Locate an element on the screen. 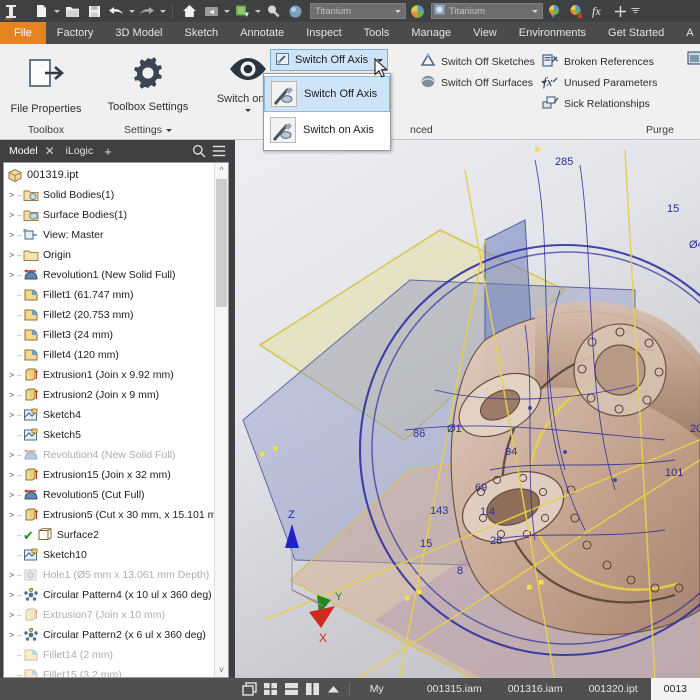  browser-tab-model: Model is located at coordinates (23, 151).